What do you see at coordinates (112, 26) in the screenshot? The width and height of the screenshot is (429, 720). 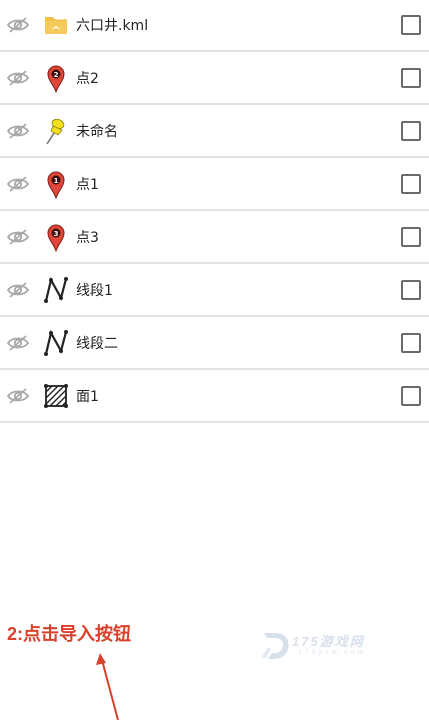 I see `layer-label: 六口井.kml` at bounding box center [112, 26].